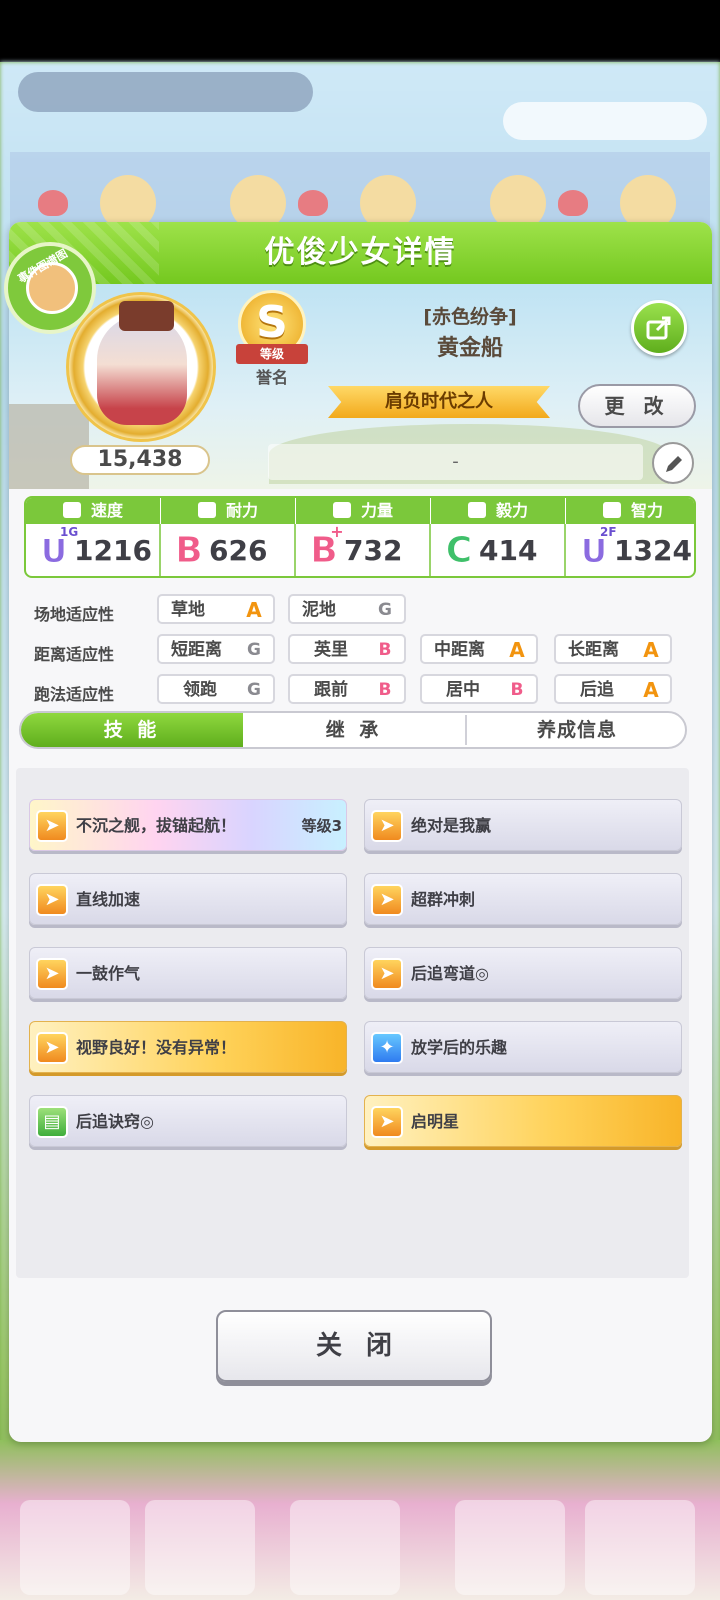 The width and height of the screenshot is (720, 1600). What do you see at coordinates (469, 348) in the screenshot?
I see `character-name: 黄金船` at bounding box center [469, 348].